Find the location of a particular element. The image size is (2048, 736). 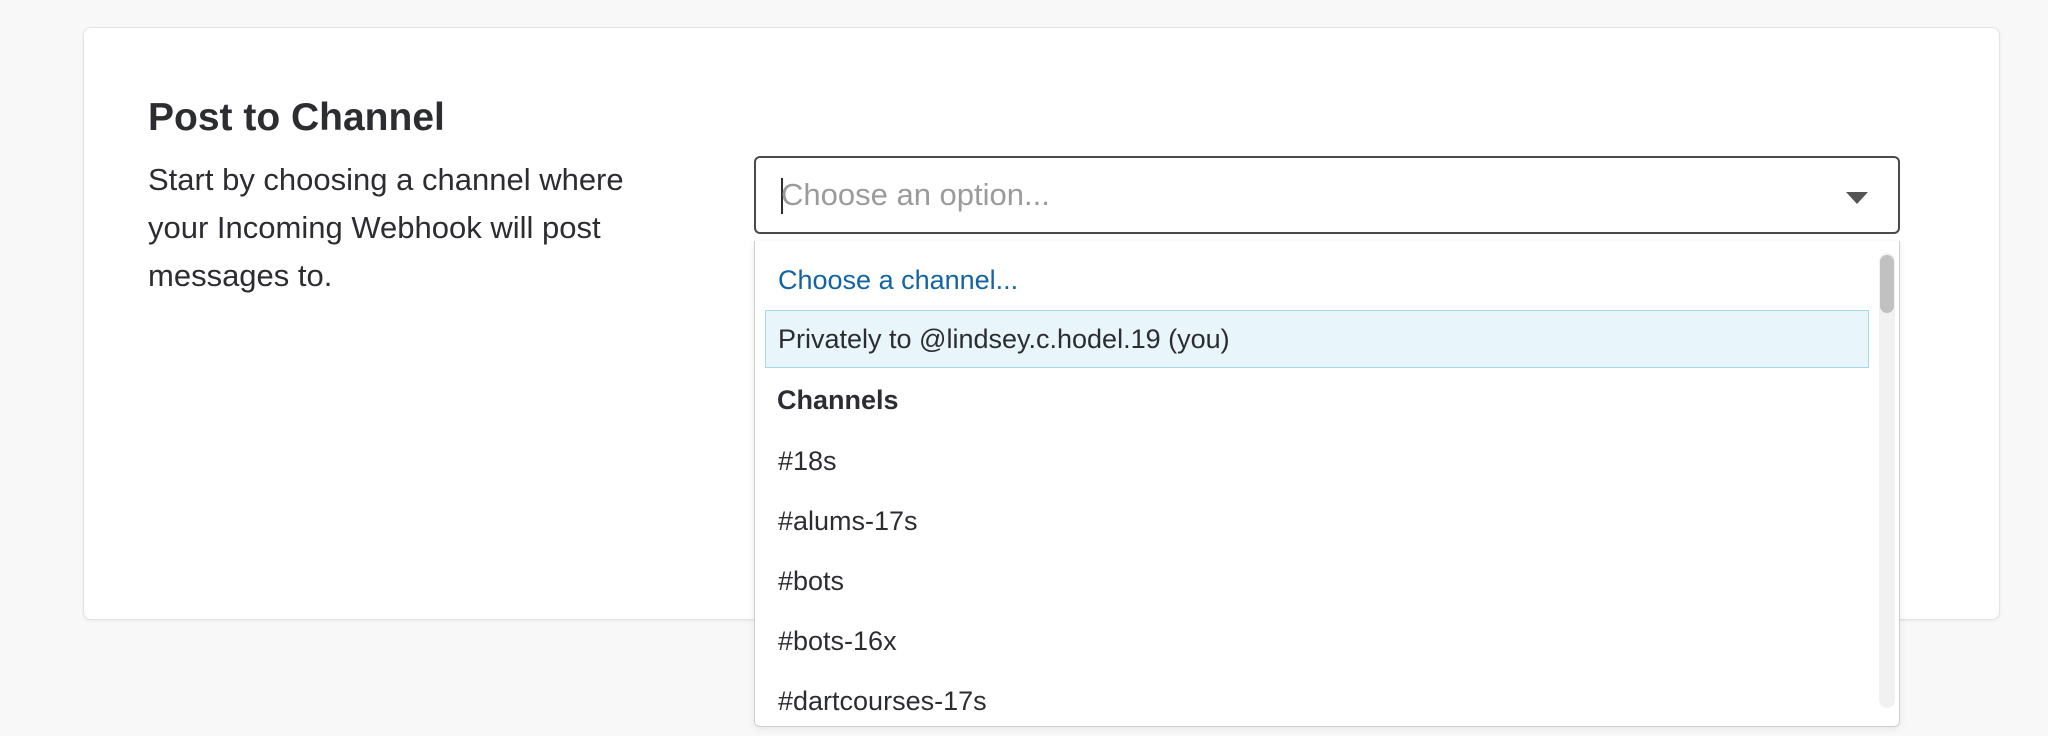

channel-option-18s: #18s is located at coordinates (1317, 461).